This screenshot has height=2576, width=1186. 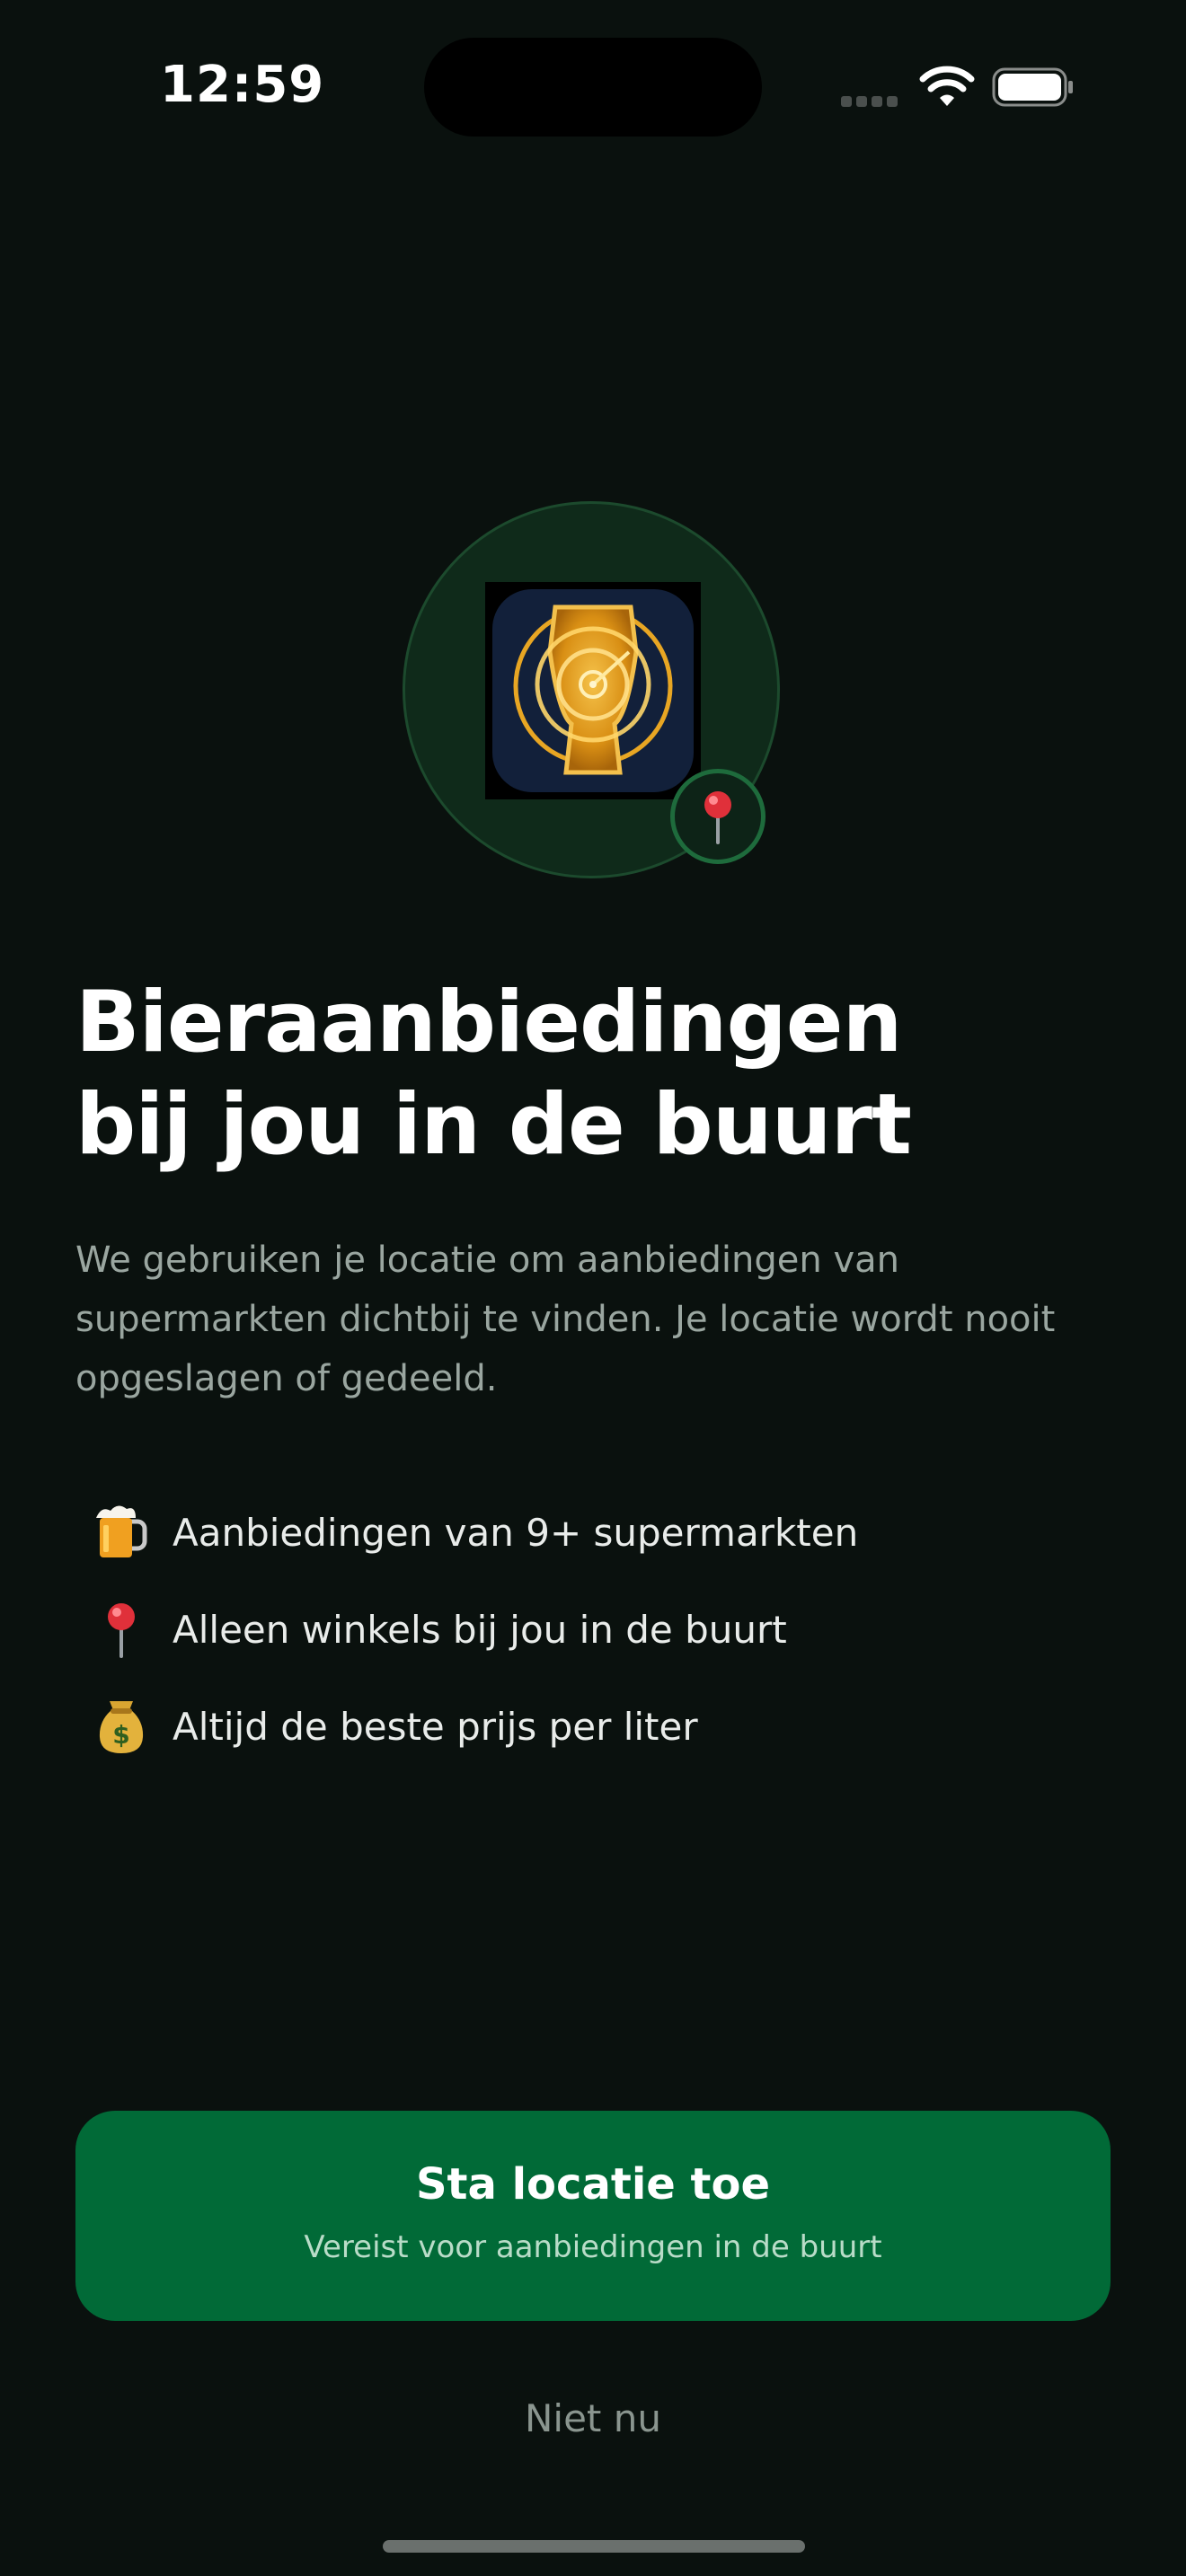 I want to click on beer-mug-icon, so click(x=121, y=1532).